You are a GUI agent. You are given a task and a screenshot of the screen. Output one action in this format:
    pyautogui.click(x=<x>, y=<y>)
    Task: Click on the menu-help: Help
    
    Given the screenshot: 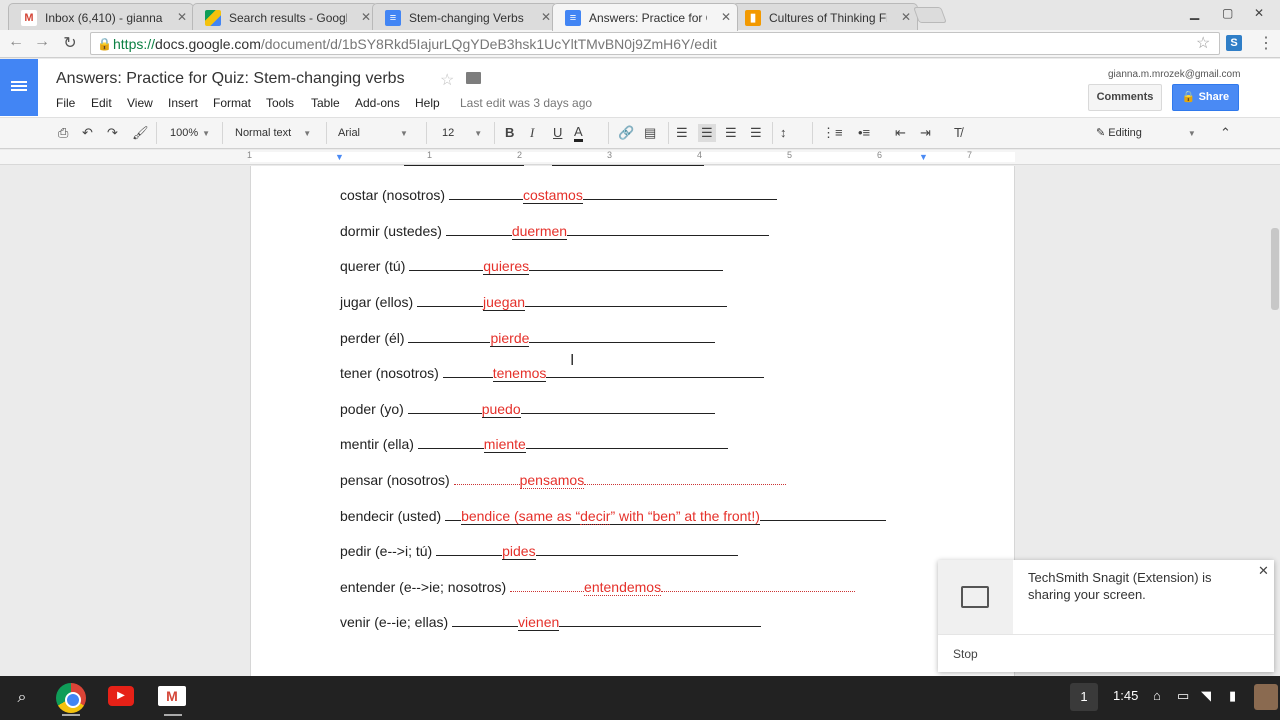 What is the action you would take?
    pyautogui.click(x=427, y=103)
    